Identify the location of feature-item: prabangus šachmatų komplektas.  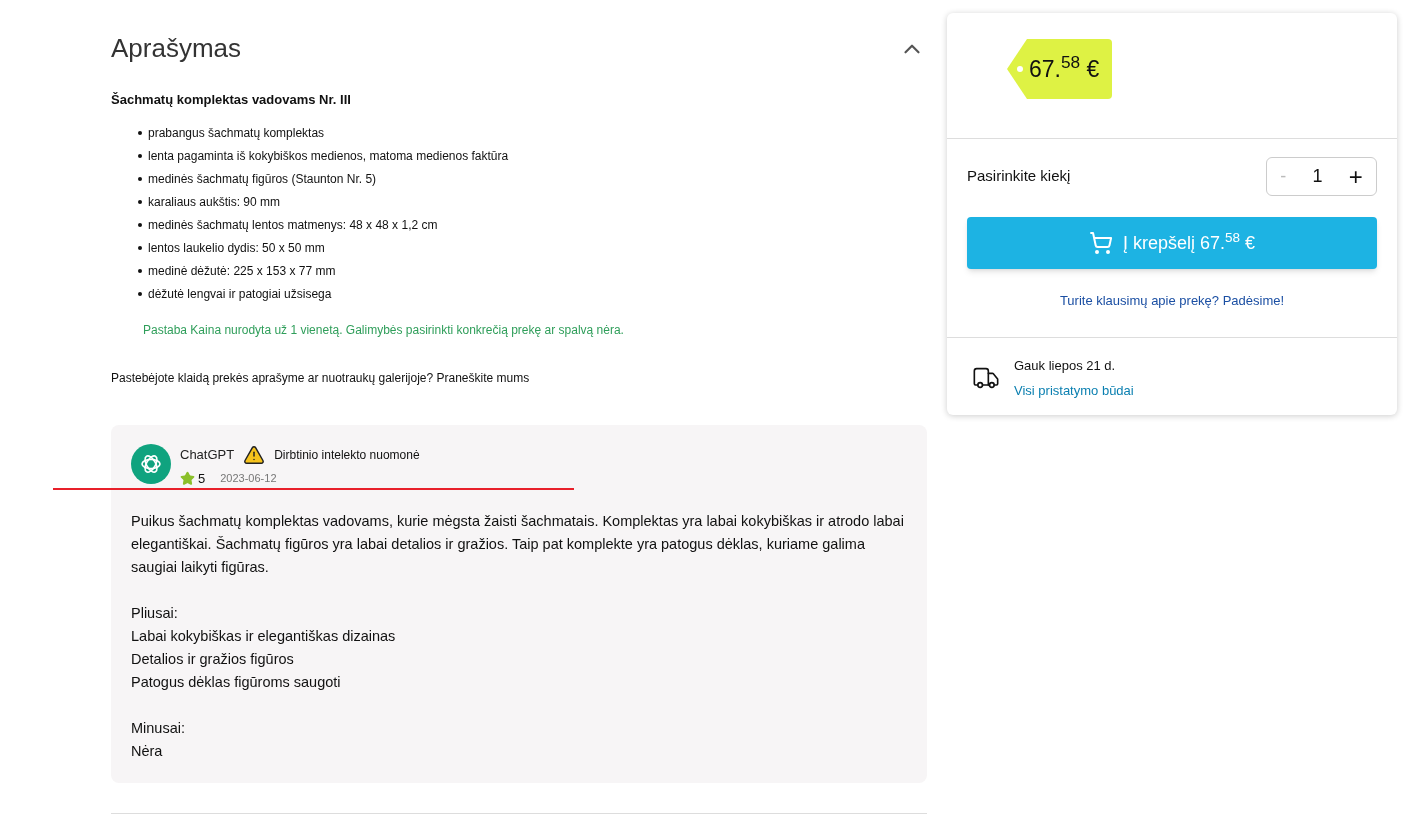
(532, 132).